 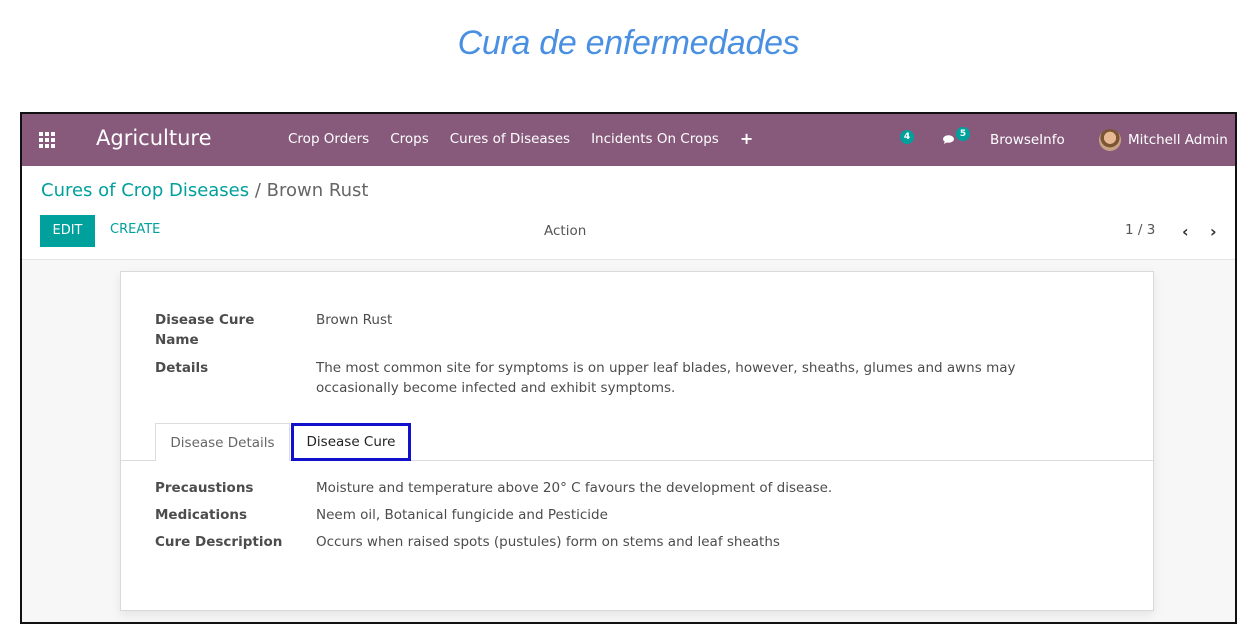 I want to click on edit-button: EDIT, so click(x=67, y=231).